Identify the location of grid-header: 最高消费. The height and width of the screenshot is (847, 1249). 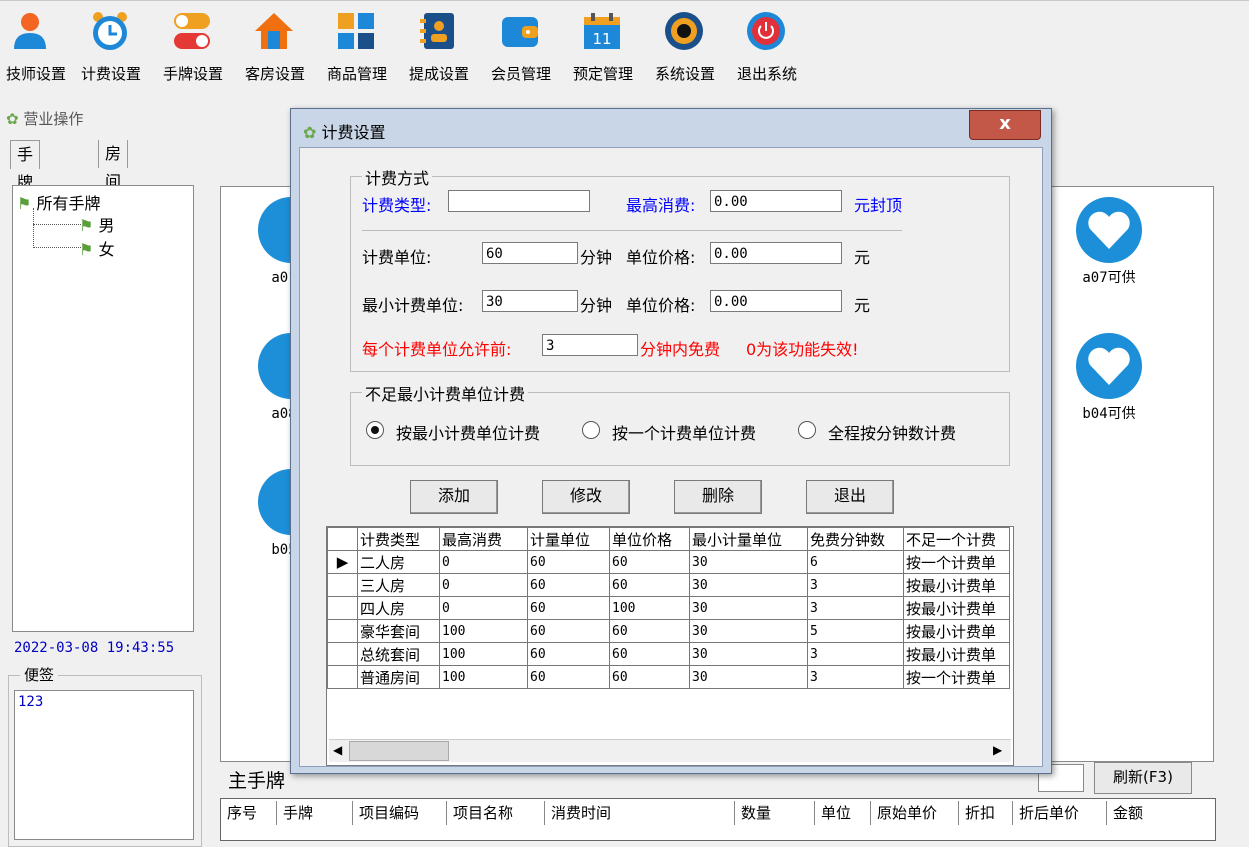
(483, 539).